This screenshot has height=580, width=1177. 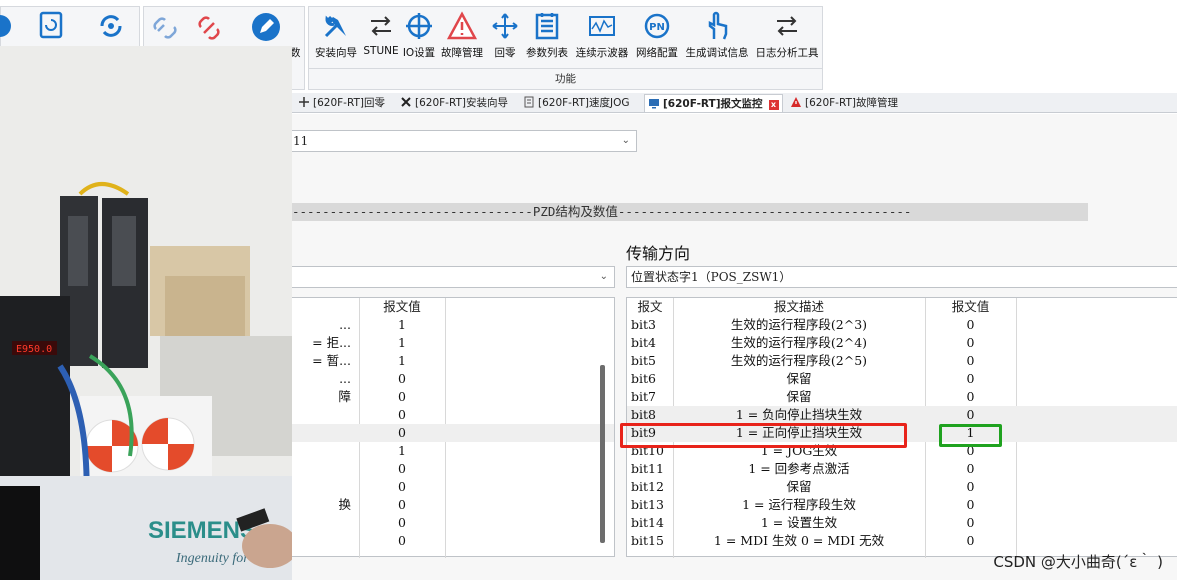 What do you see at coordinates (654, 104) in the screenshot?
I see `monitor-icon` at bounding box center [654, 104].